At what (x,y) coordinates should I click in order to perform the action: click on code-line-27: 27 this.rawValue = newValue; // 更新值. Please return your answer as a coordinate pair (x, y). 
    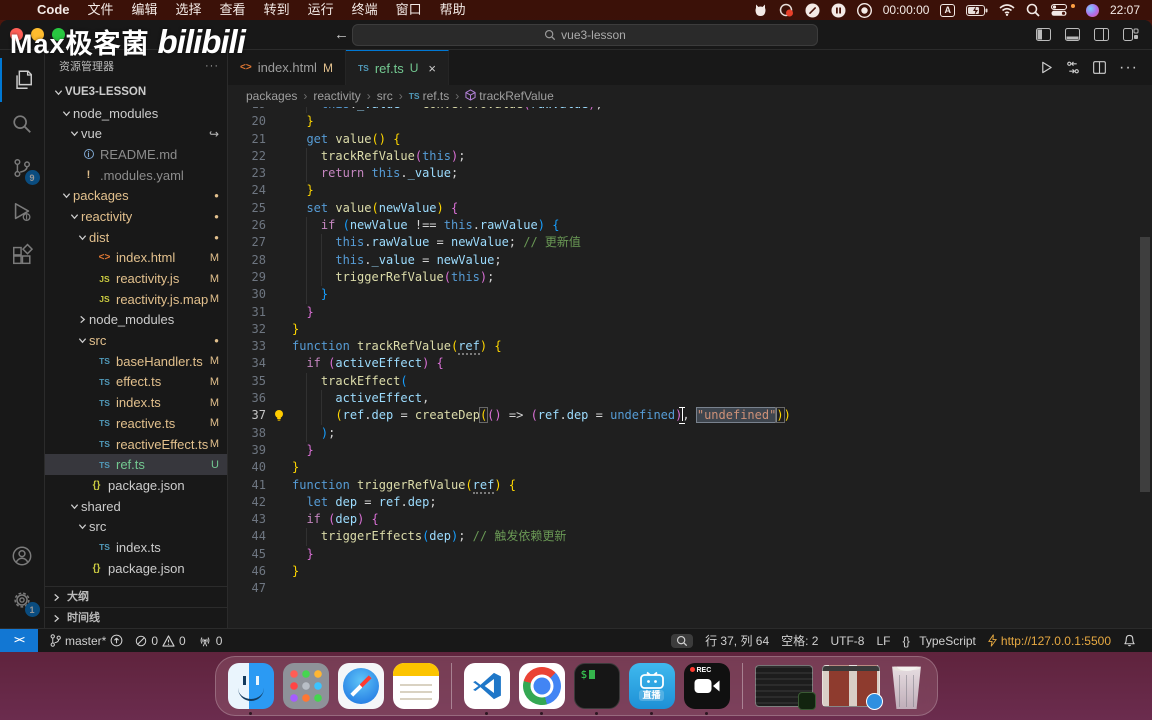
    Looking at the image, I should click on (690, 243).